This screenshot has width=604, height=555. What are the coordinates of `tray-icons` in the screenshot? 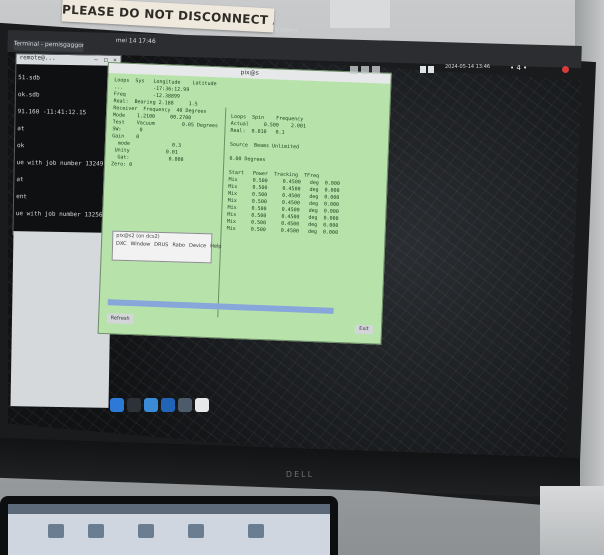 It's located at (431, 70).